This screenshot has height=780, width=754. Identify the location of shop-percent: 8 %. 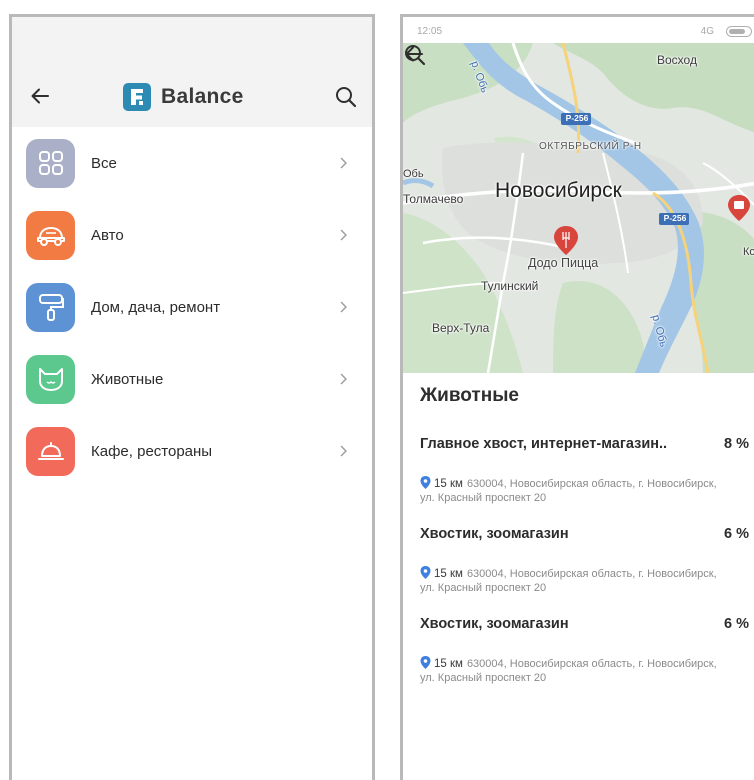
(736, 444).